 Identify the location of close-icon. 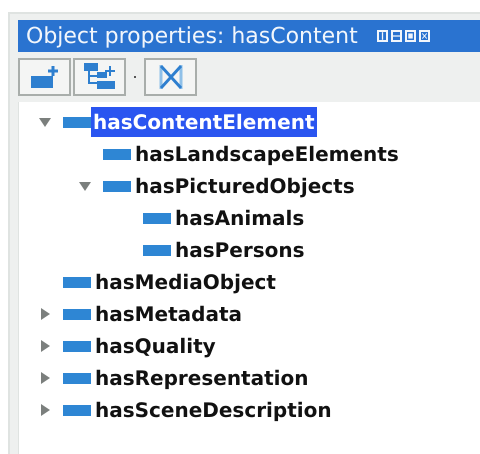
(424, 36).